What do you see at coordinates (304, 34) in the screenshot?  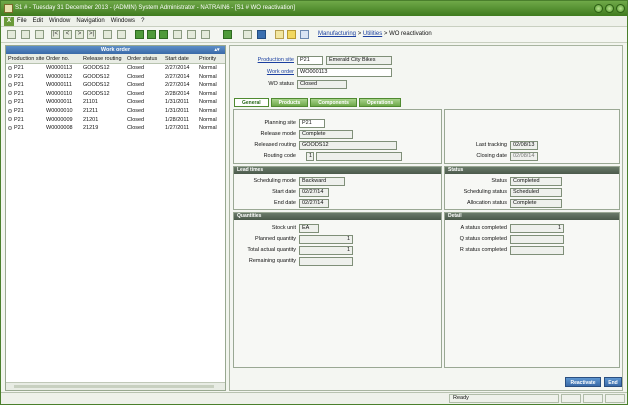 I see `pin-icon` at bounding box center [304, 34].